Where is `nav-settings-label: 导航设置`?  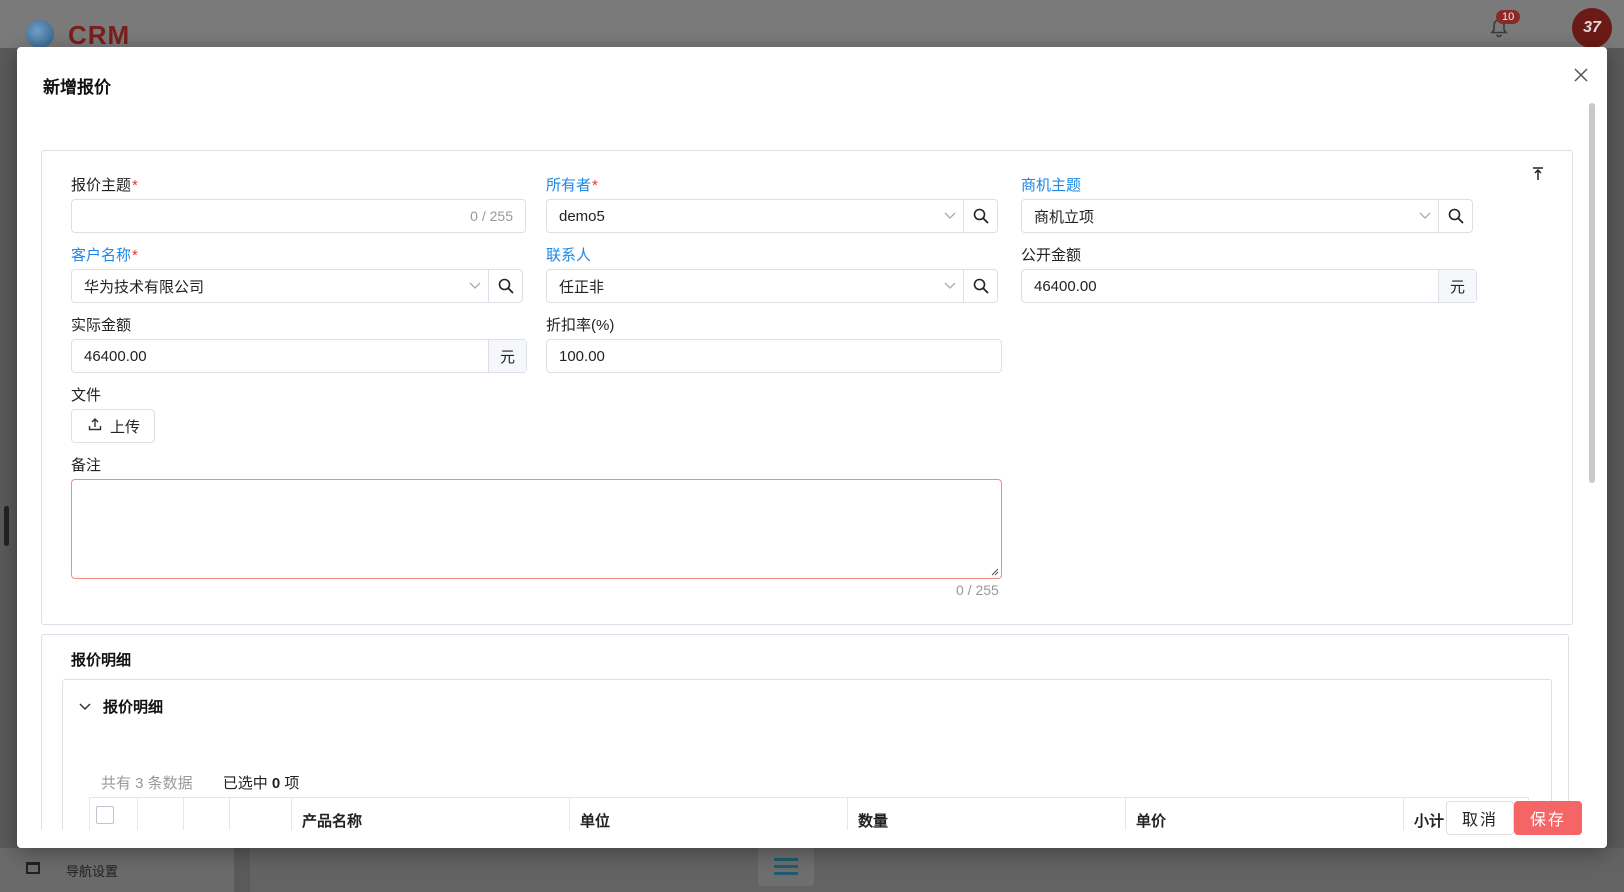
nav-settings-label: 导航设置 is located at coordinates (92, 871).